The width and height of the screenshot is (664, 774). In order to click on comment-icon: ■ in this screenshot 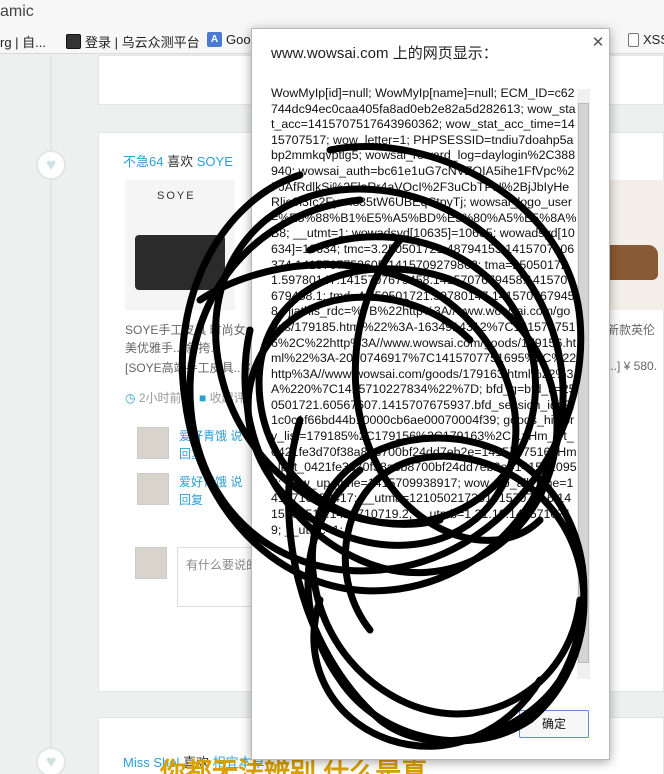, I will do `click(203, 398)`.